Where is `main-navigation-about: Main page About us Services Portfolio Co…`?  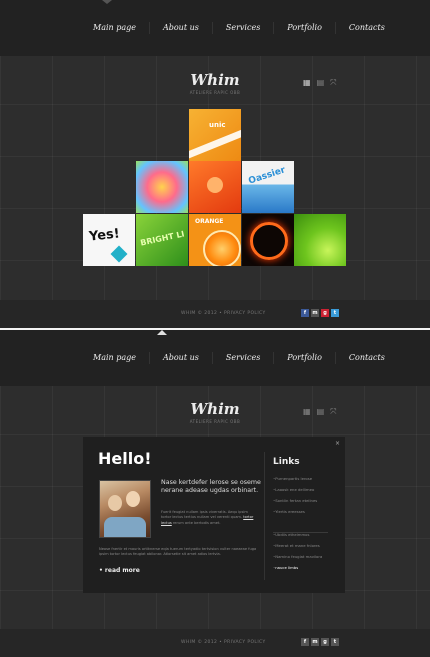
main-navigation-about: Main page About us Services Portfolio Co… is located at coordinates (215, 358).